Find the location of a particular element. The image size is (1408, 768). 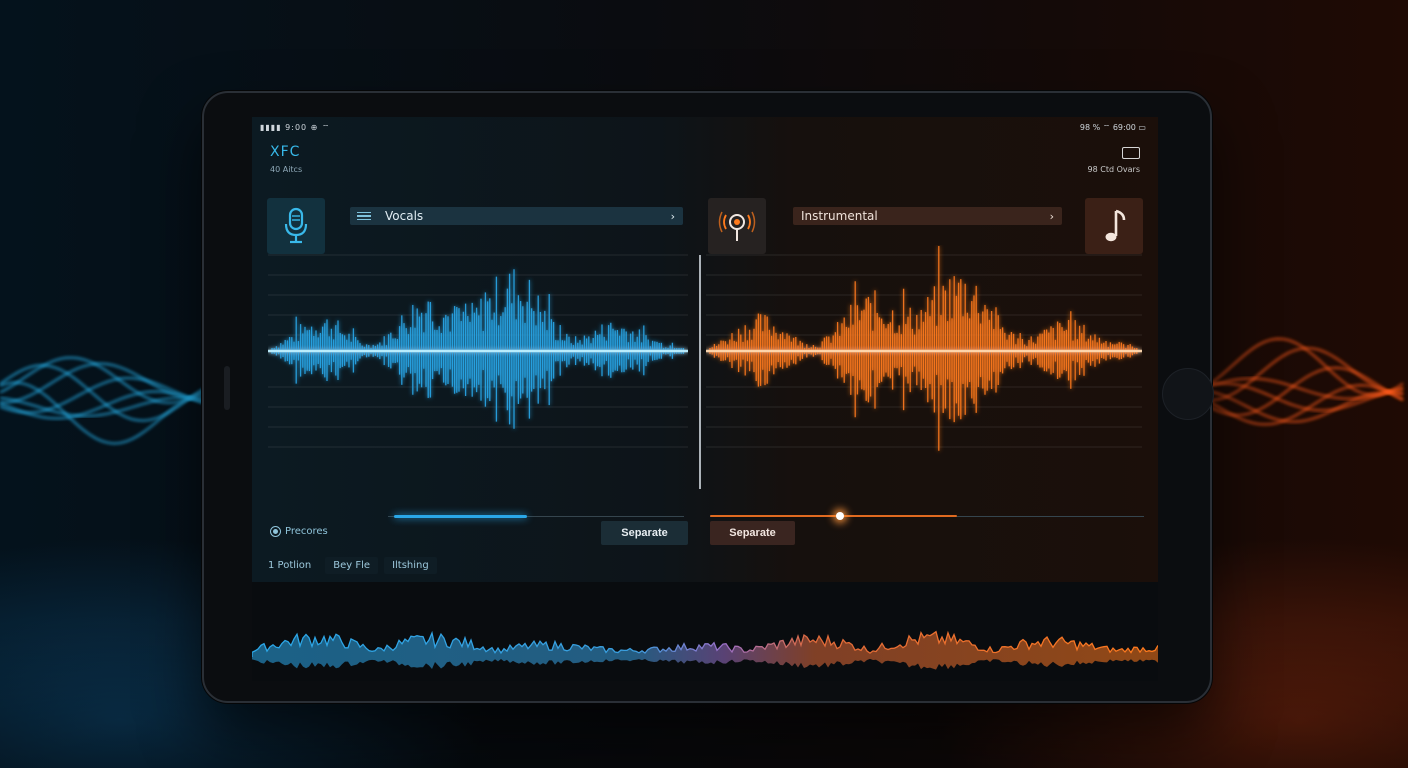

app-title: XFC is located at coordinates (285, 152).